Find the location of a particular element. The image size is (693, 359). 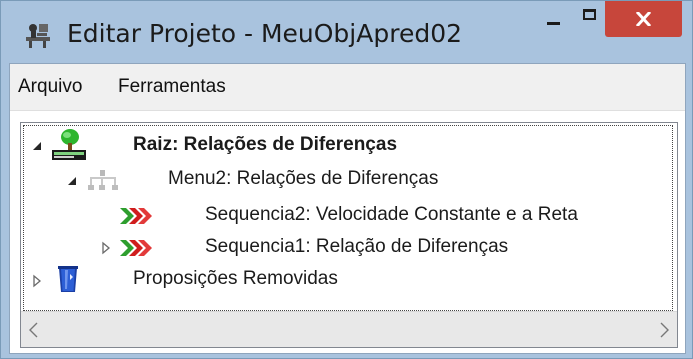

maximize-icon is located at coordinates (589, 14).